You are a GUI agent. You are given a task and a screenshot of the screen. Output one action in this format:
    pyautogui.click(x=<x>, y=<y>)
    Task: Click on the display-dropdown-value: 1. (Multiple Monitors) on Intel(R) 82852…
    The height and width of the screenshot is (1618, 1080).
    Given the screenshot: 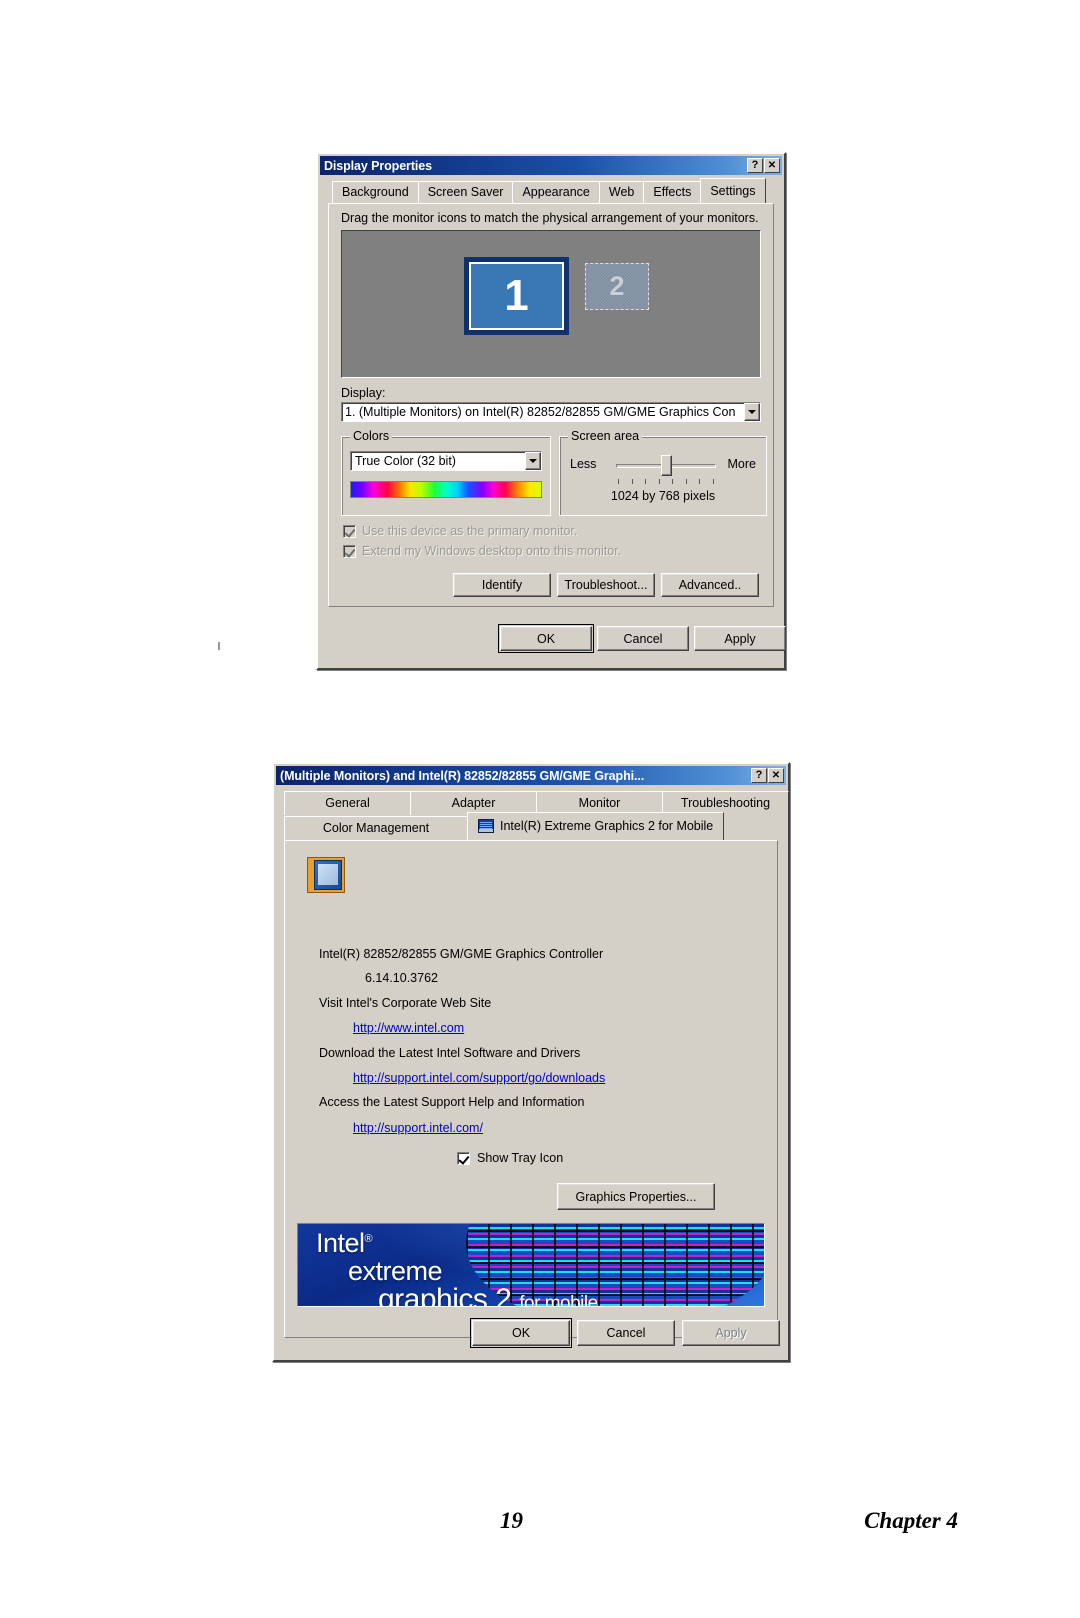 What is the action you would take?
    pyautogui.click(x=540, y=412)
    